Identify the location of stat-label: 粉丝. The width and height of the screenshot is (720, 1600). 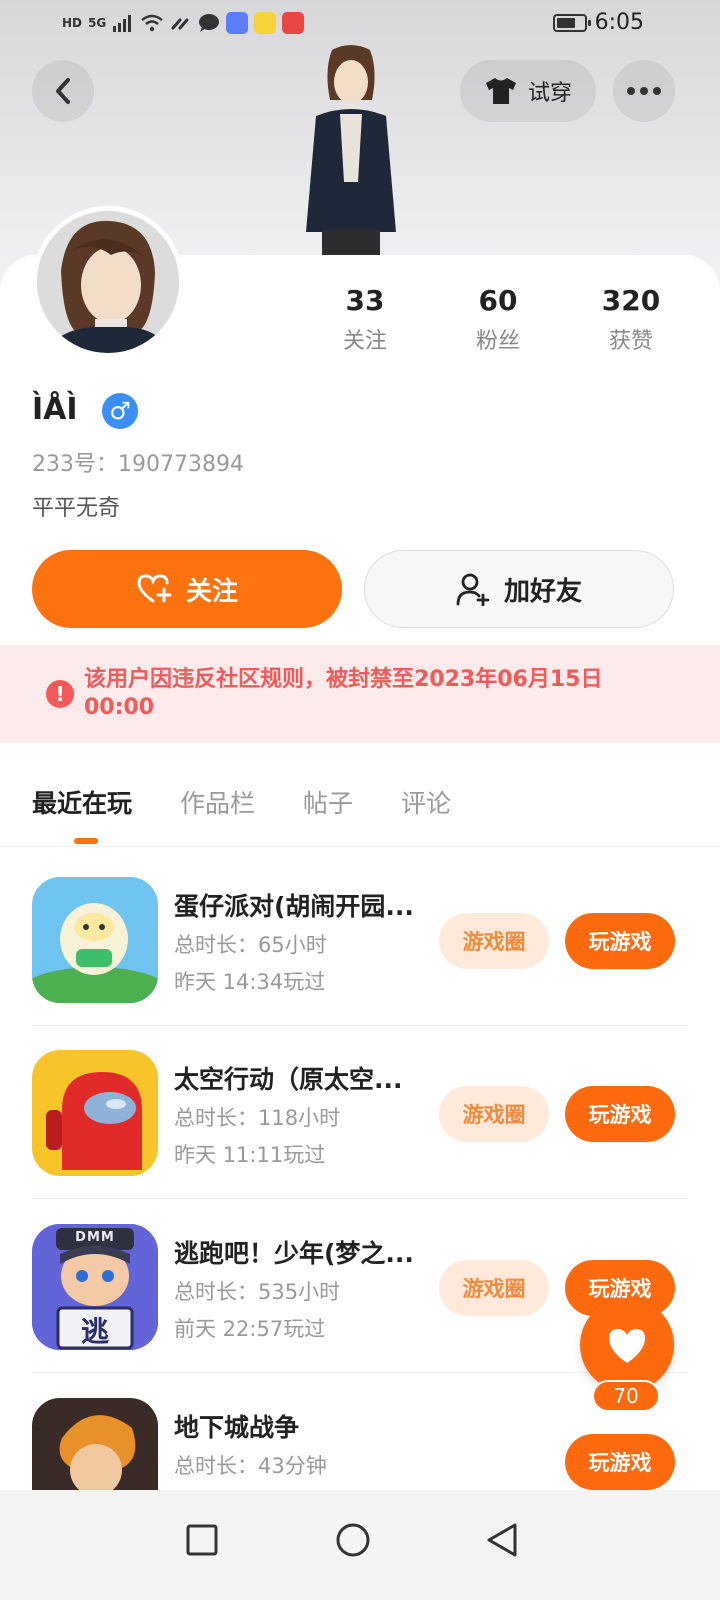
(497, 341).